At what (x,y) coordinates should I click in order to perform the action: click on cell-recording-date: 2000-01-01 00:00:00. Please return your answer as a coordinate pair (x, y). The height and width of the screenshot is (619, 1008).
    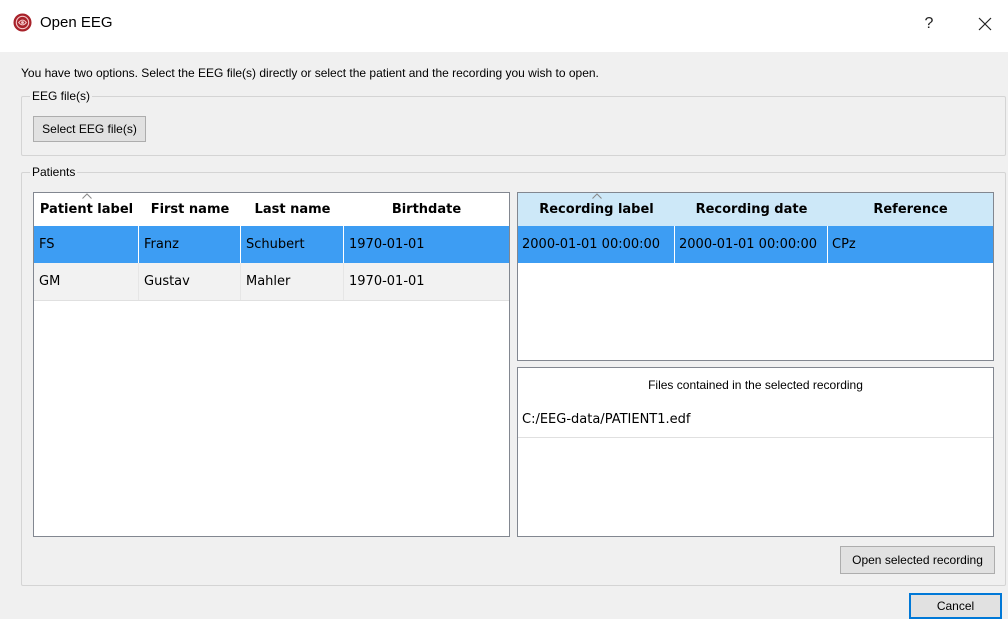
    Looking at the image, I should click on (751, 244).